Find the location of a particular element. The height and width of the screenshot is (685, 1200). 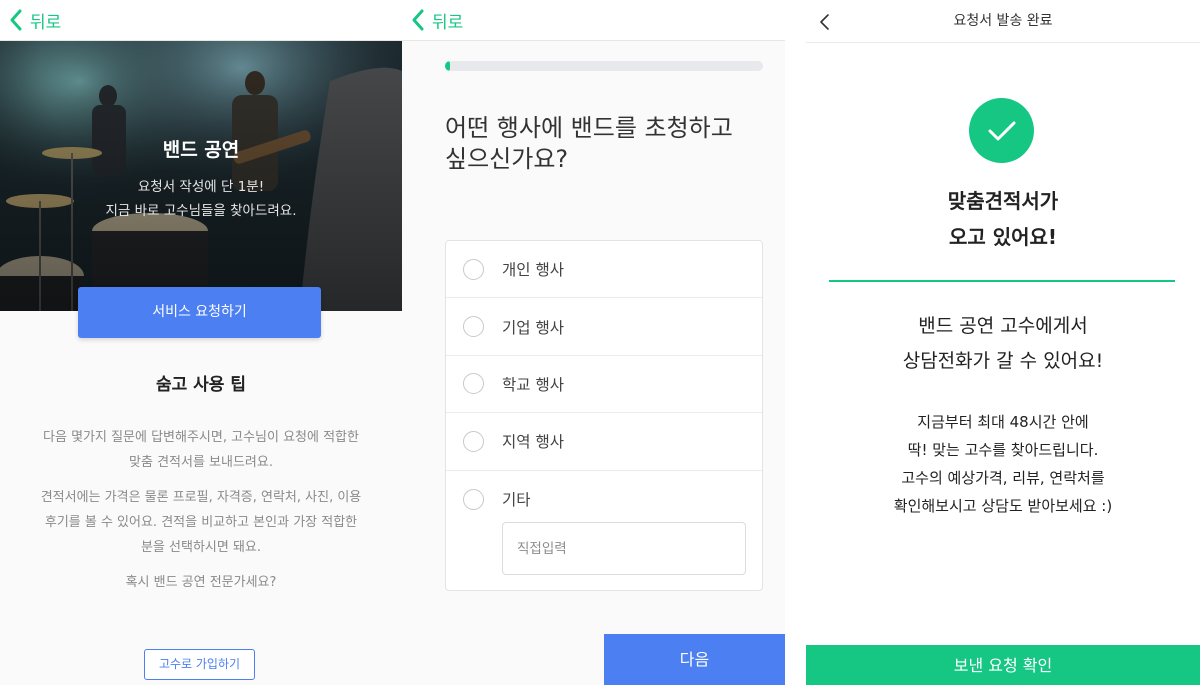

done-title-line: 오고 있어요! is located at coordinates (1003, 237).